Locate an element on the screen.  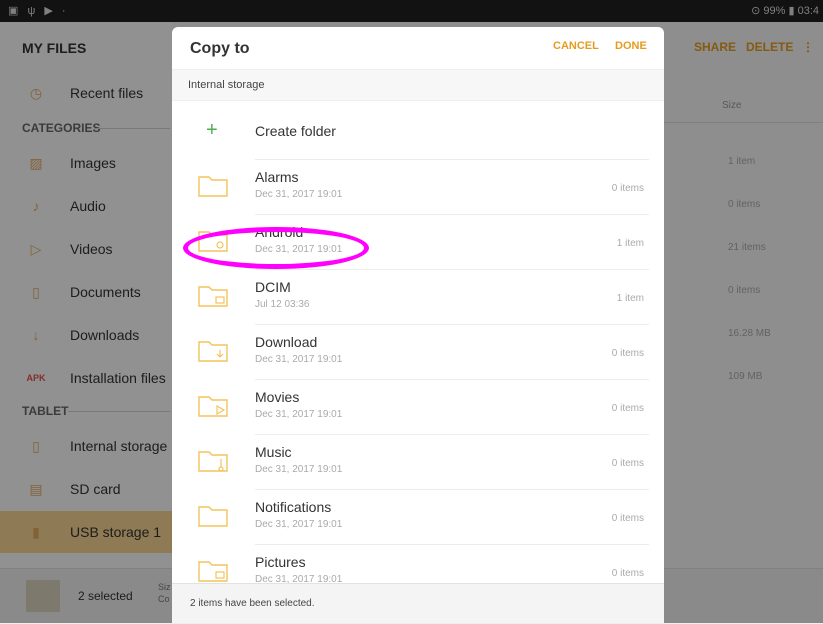
folder-name: Movies is located at coordinates (277, 397).